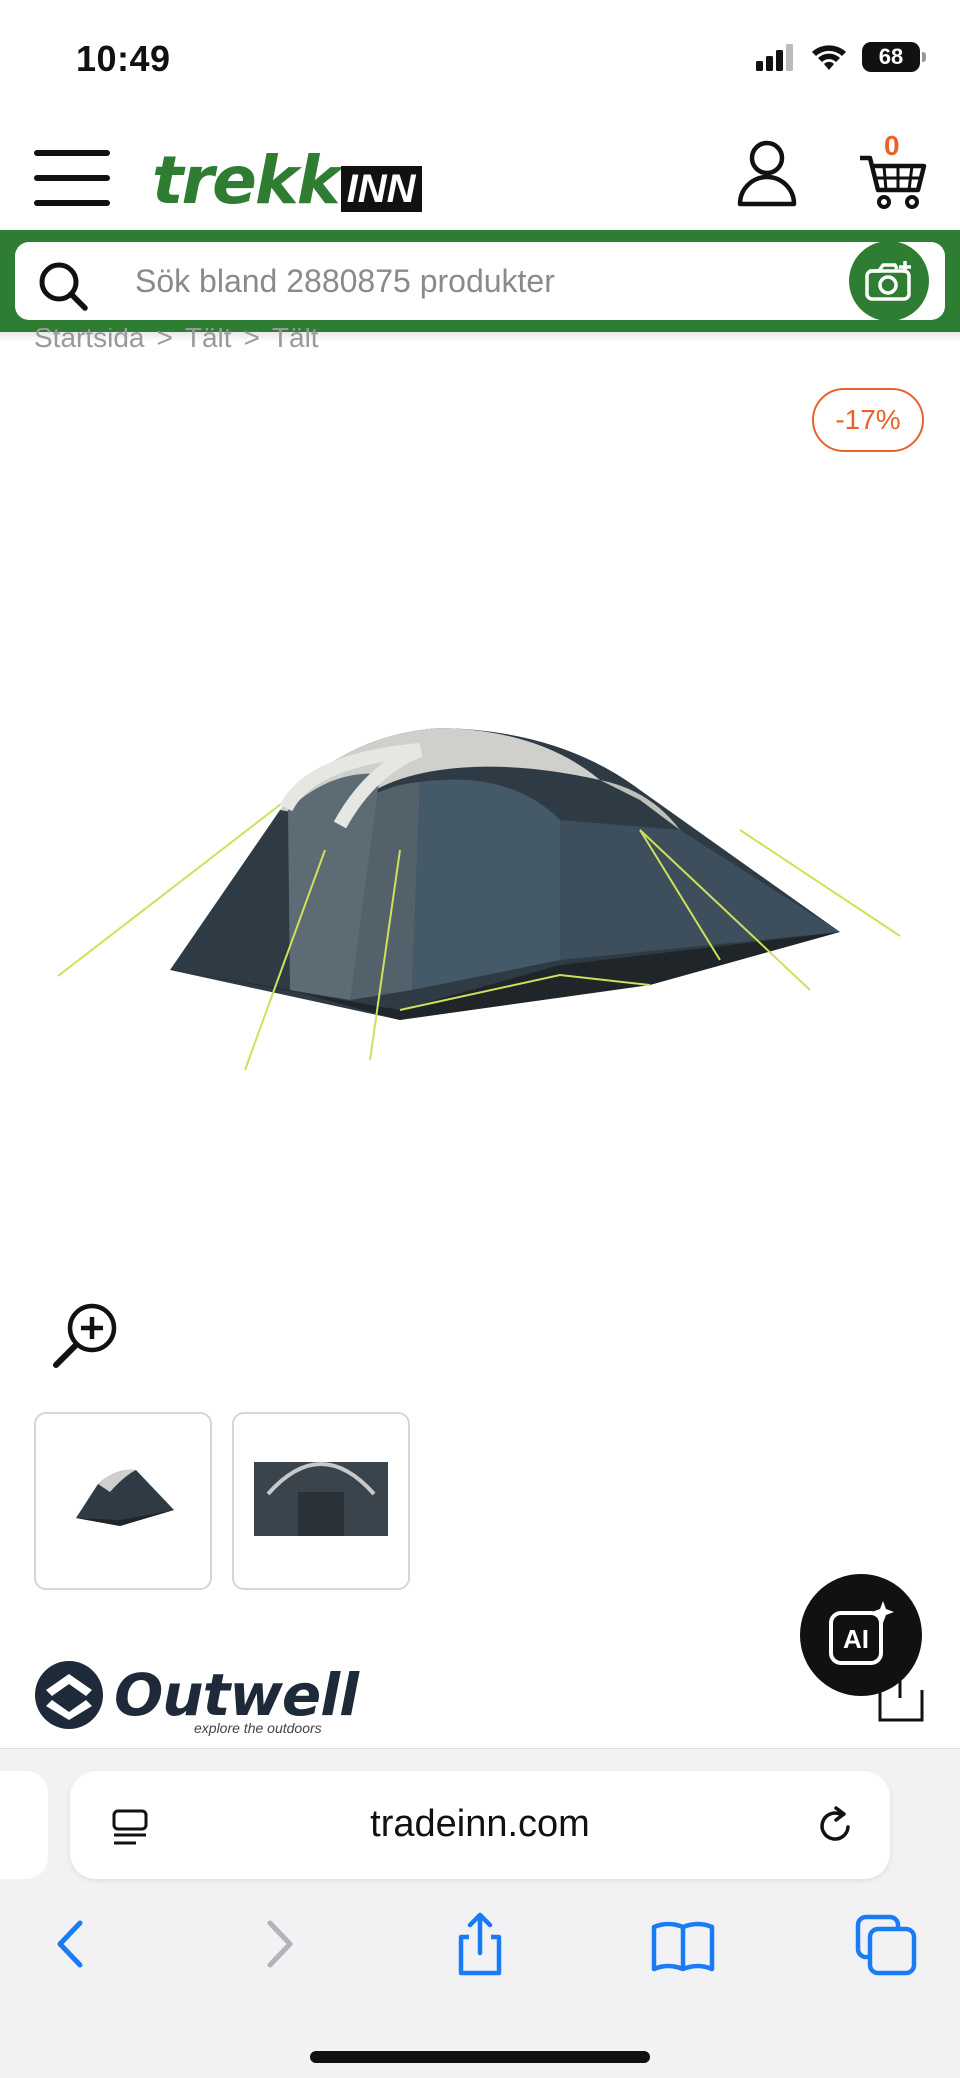  What do you see at coordinates (480, 60) in the screenshot?
I see `status-bar: 10:49 68` at bounding box center [480, 60].